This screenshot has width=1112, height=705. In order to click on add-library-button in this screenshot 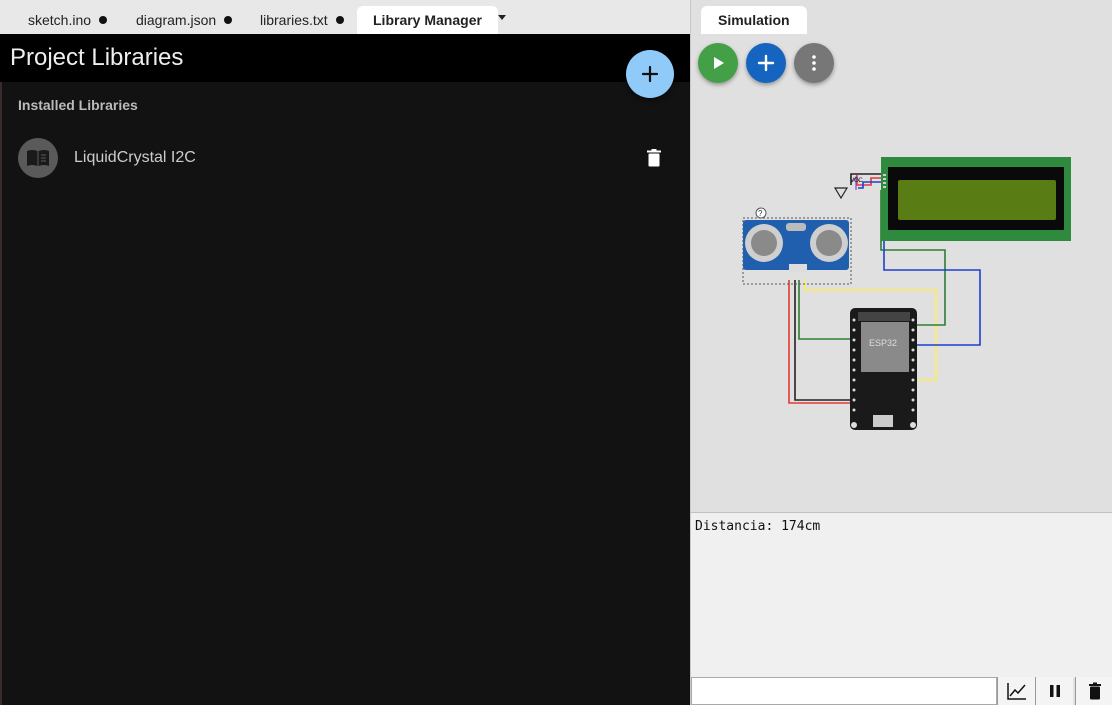, I will do `click(650, 74)`.